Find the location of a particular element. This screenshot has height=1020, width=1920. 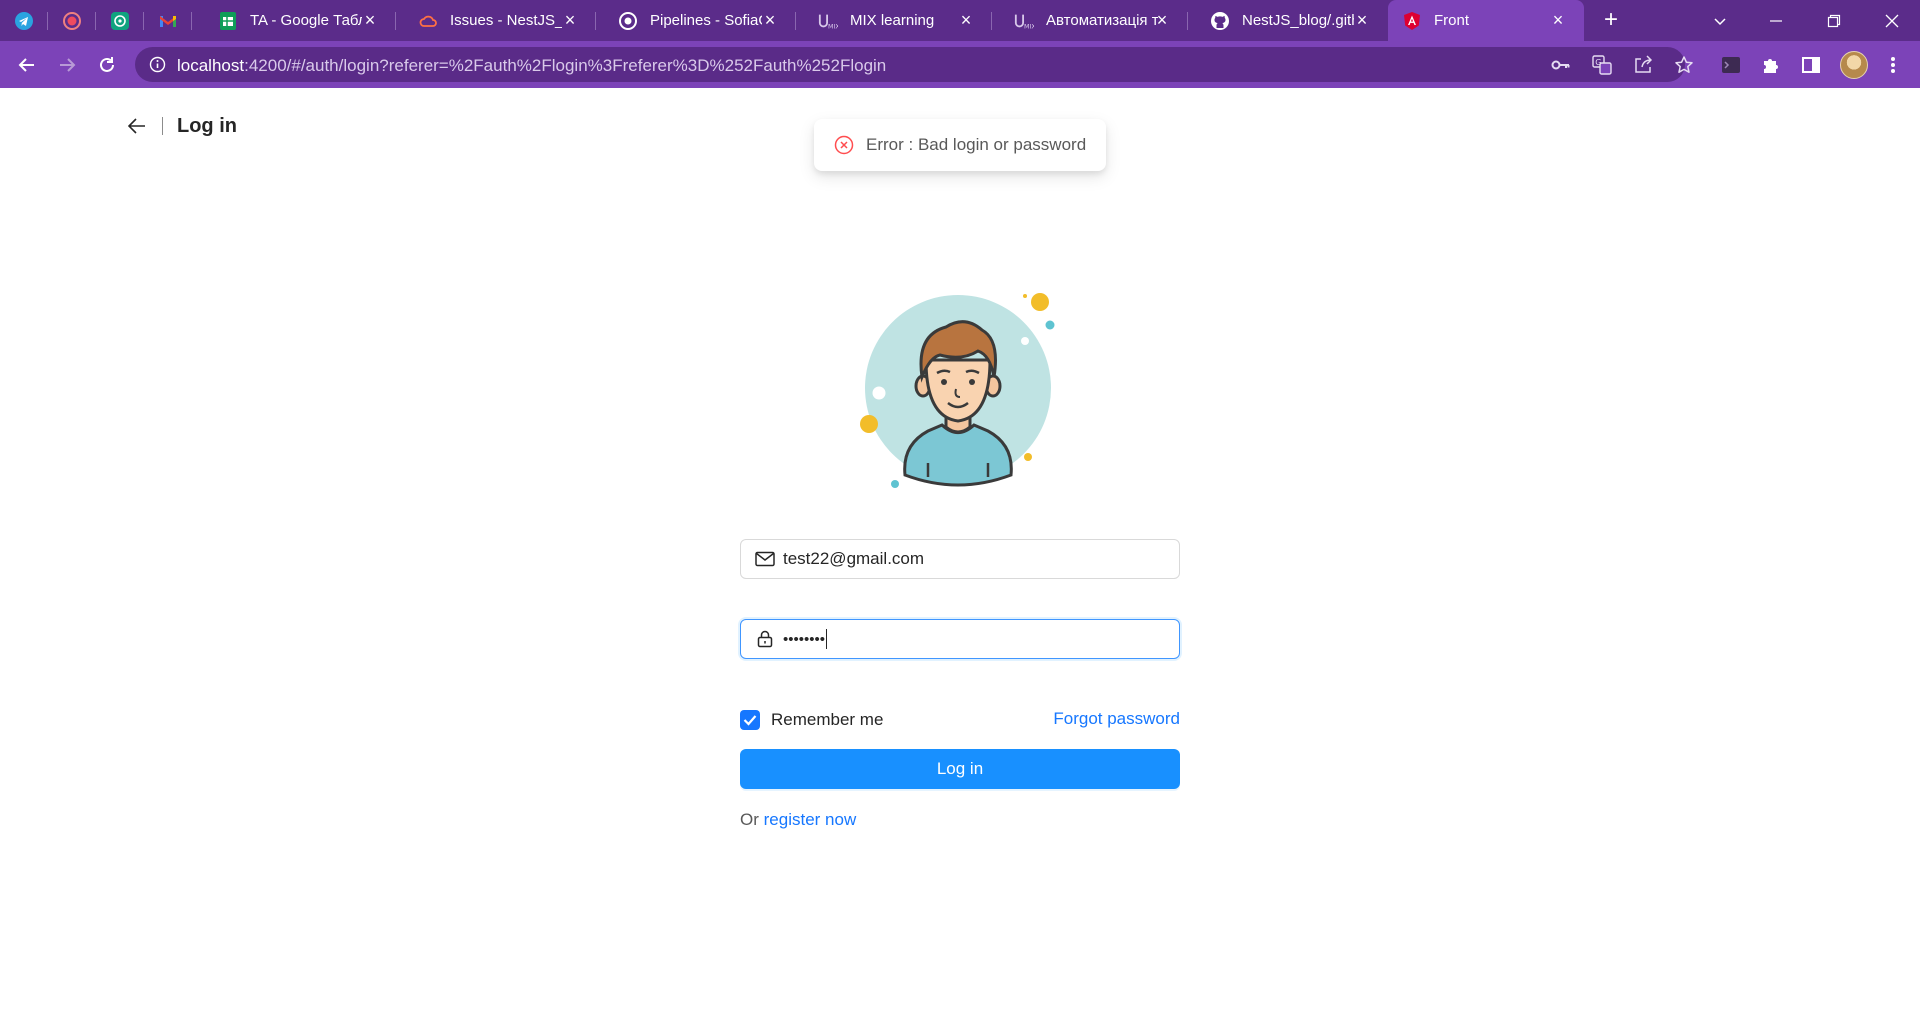

site-info-icon is located at coordinates (157, 64).